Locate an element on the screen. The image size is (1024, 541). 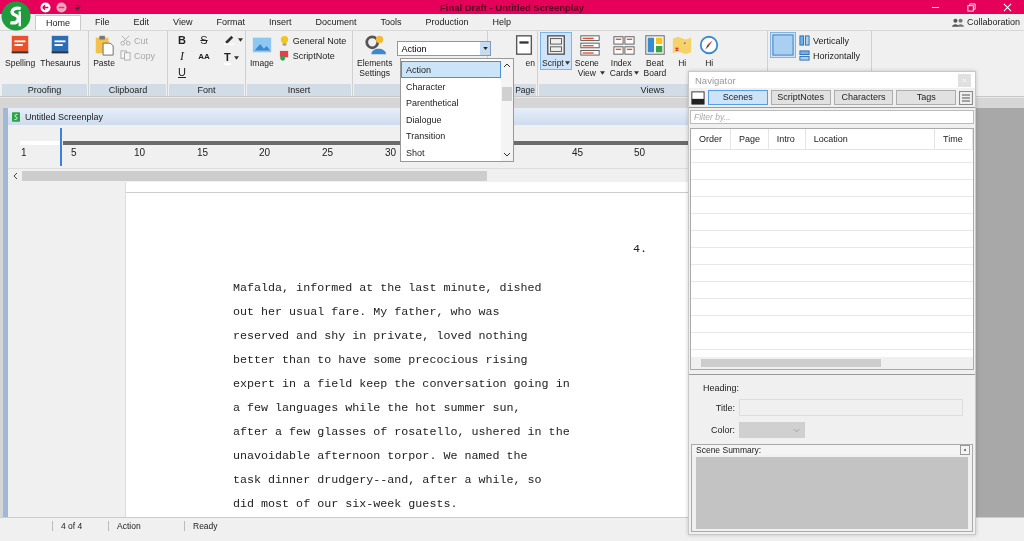
forward-icon is located at coordinates (61, 7).